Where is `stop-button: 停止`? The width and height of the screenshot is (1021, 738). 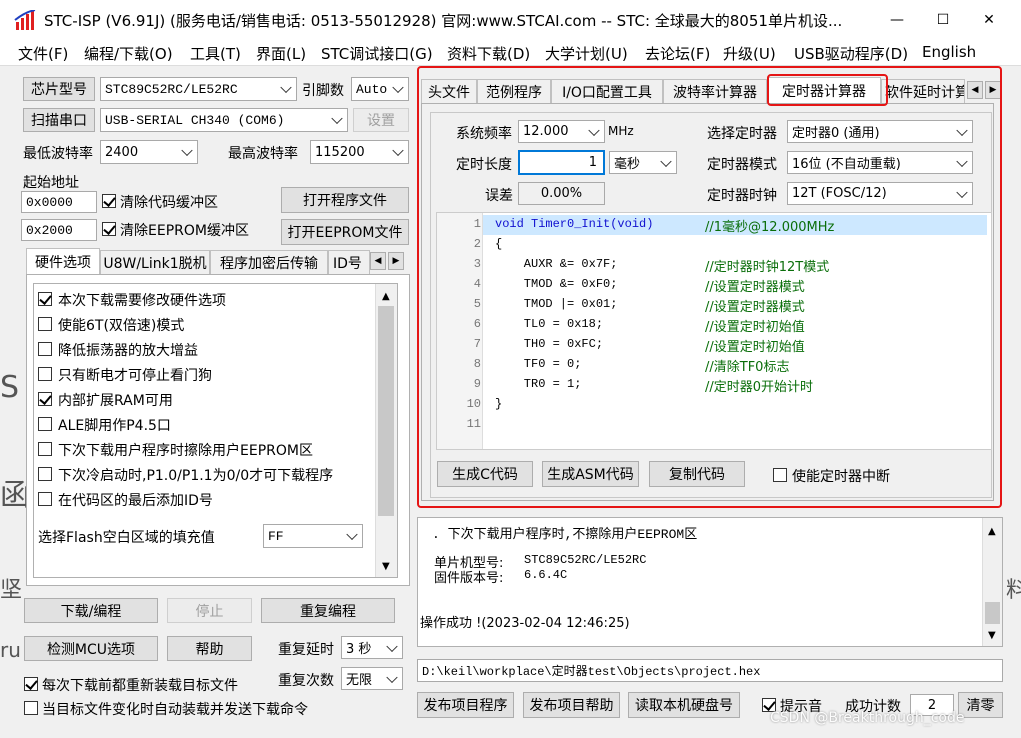
stop-button: 停止 is located at coordinates (209, 610).